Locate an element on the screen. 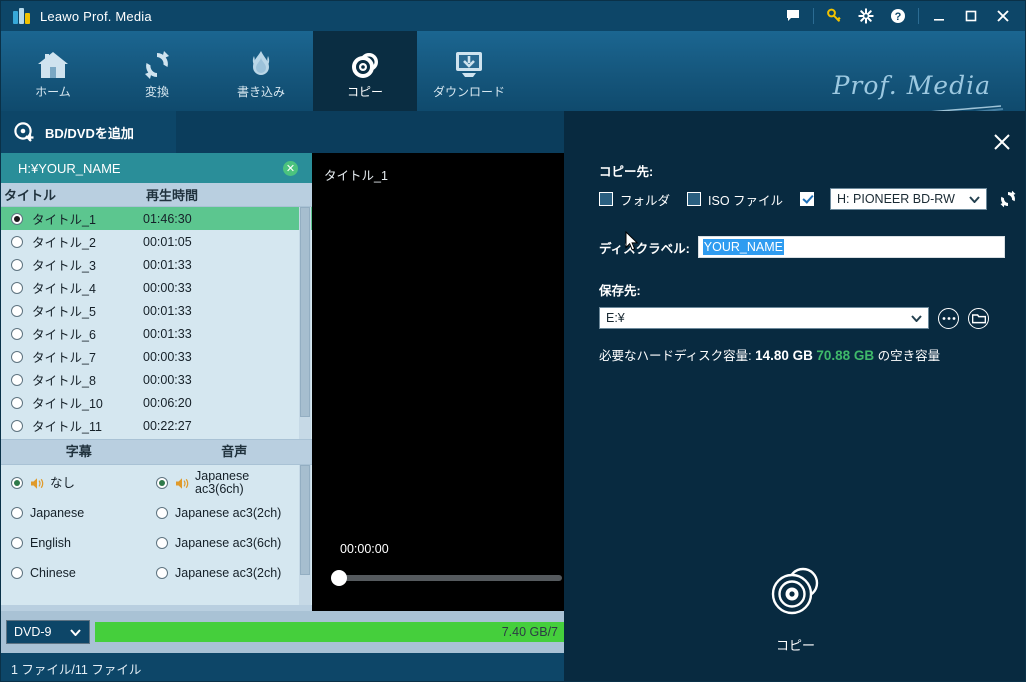  table-row: タイトル_3 00:01:33 is located at coordinates (156, 264).